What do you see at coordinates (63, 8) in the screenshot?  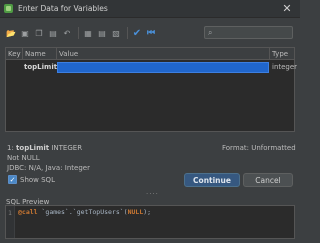 I see `window-title: Enter Data for Variables` at bounding box center [63, 8].